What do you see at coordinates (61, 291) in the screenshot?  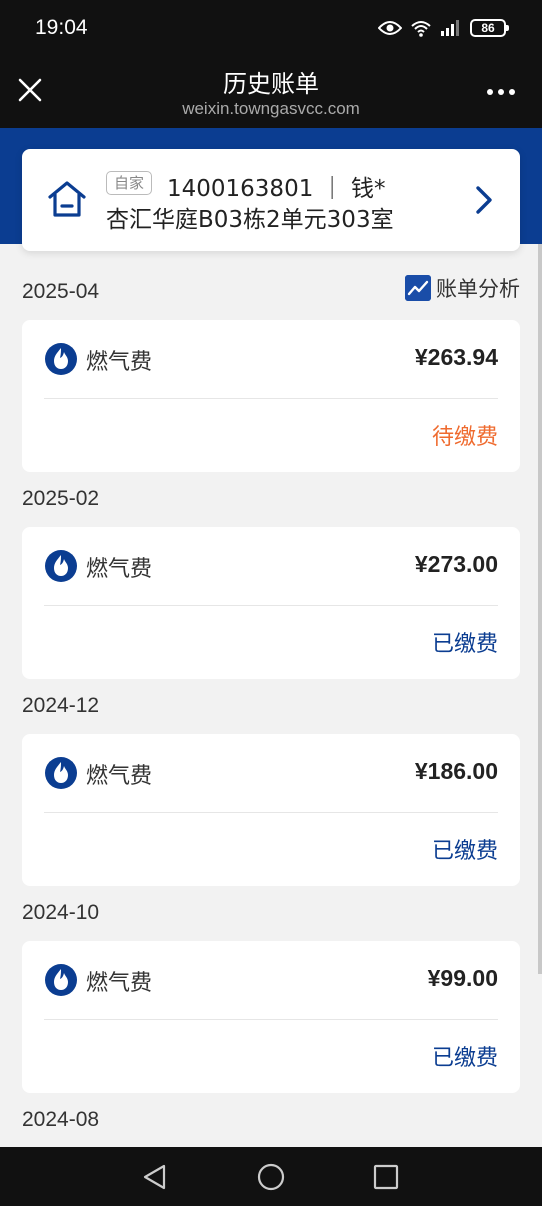 I see `month-label: 2025-04` at bounding box center [61, 291].